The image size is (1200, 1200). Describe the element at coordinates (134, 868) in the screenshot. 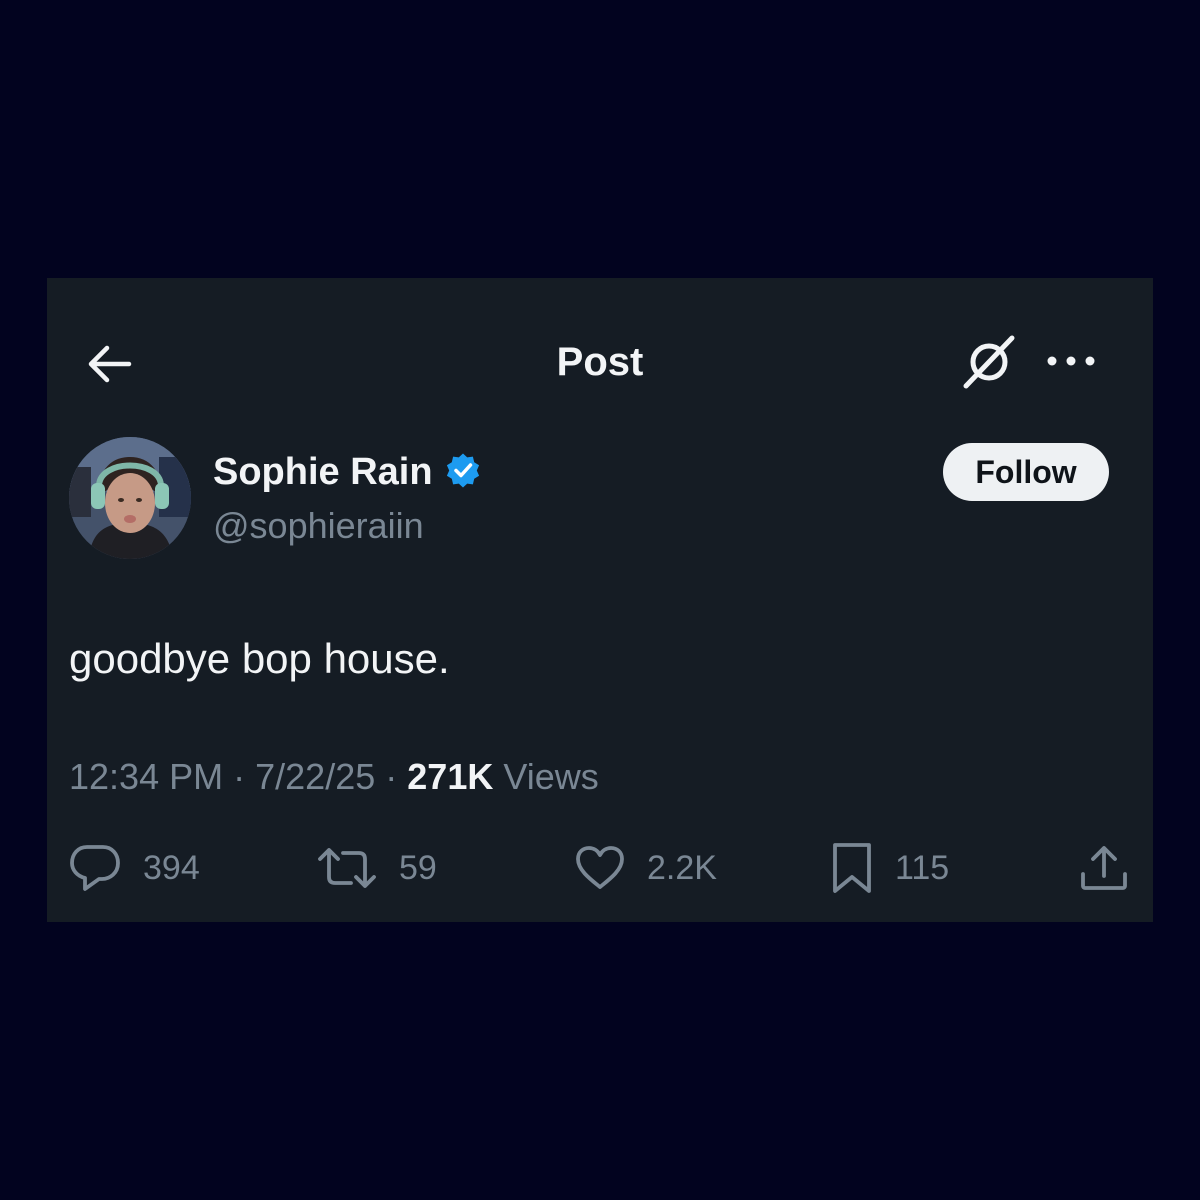

I see `reply-button: 394` at that location.